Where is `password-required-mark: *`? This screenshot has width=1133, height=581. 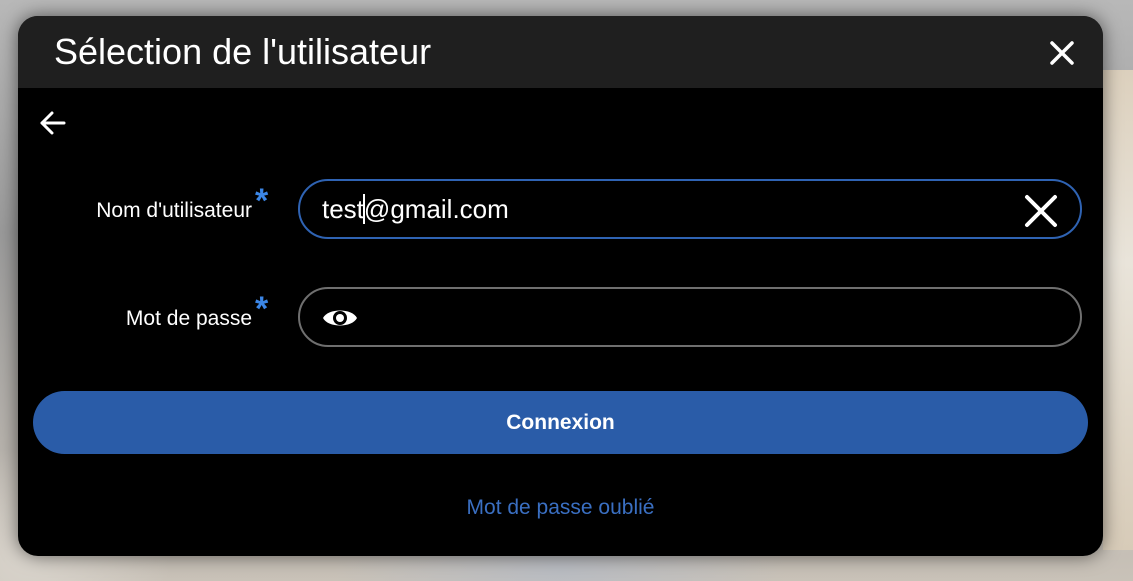
password-required-mark: * is located at coordinates (262, 309).